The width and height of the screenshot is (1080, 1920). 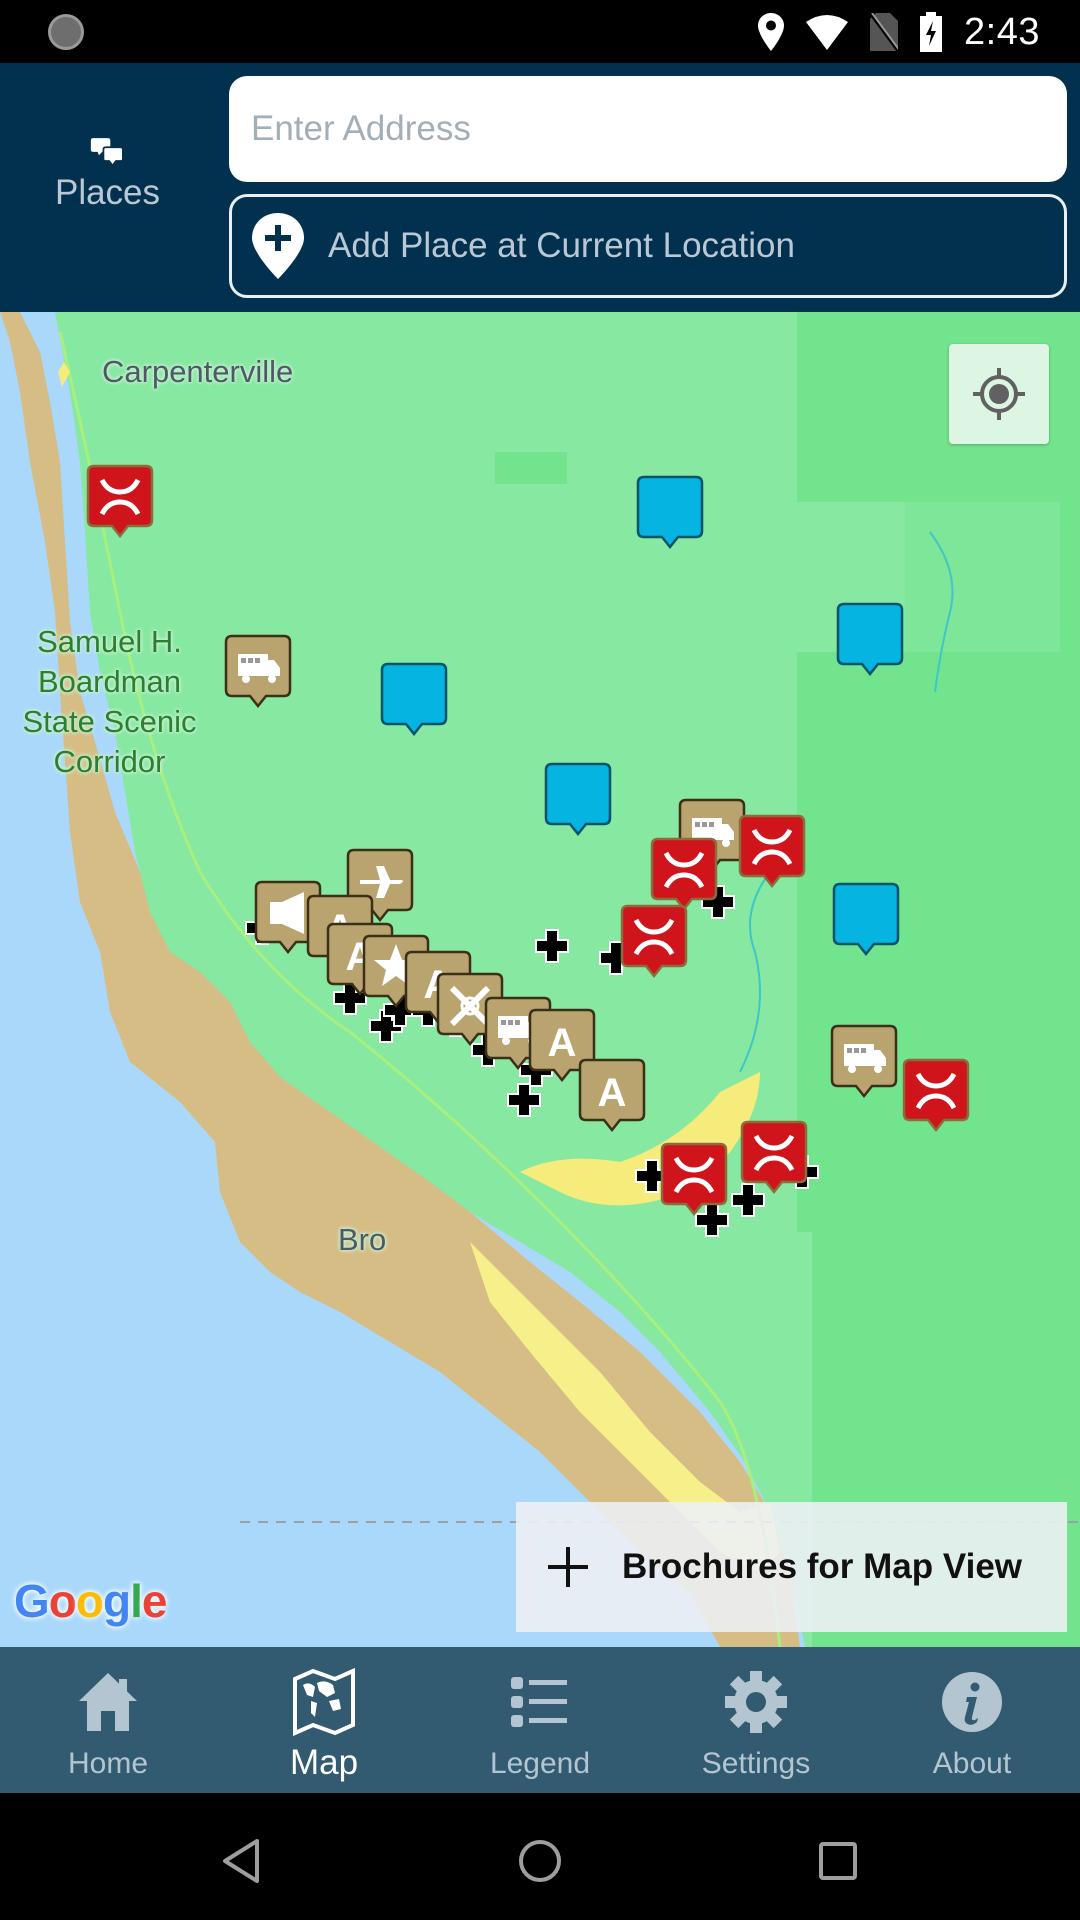 What do you see at coordinates (107, 192) in the screenshot?
I see `places-label: Places` at bounding box center [107, 192].